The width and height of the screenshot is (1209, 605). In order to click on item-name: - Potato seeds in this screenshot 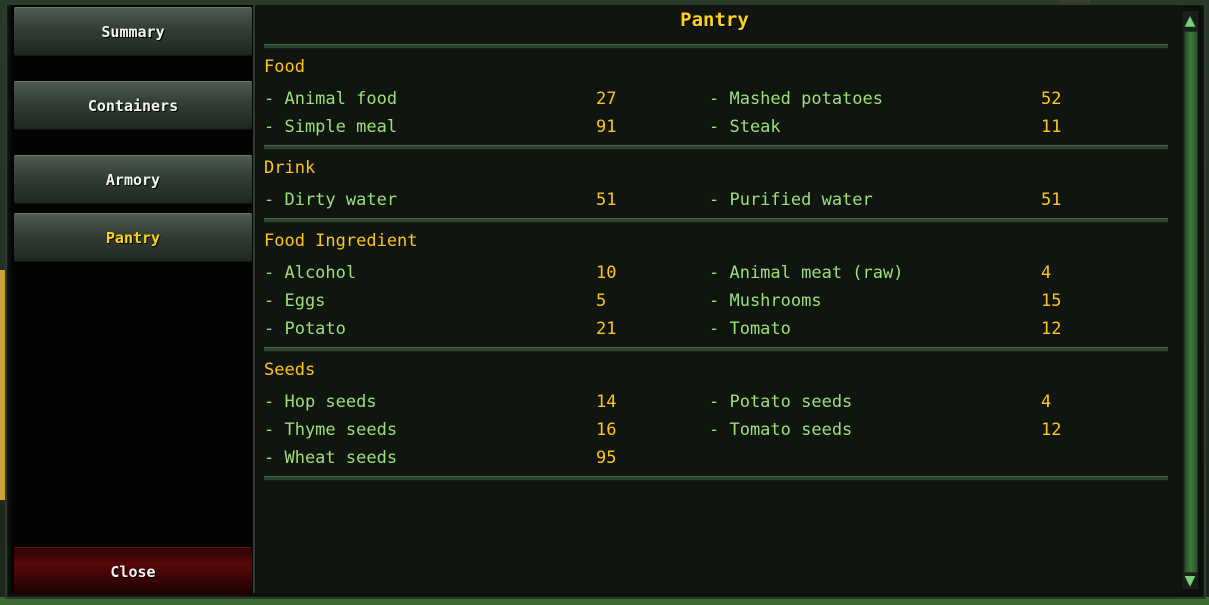, I will do `click(781, 402)`.